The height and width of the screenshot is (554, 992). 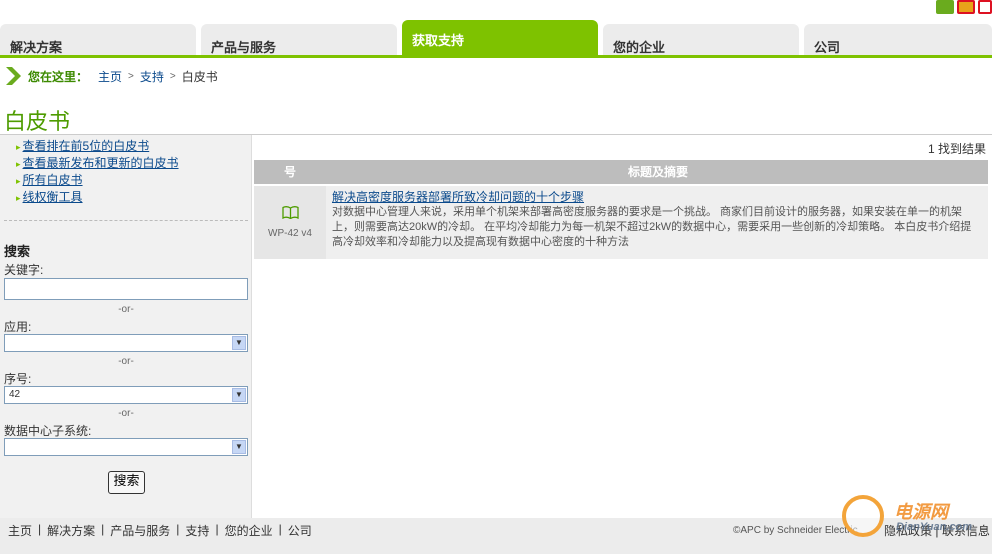 I want to click on tab-company: 公司, so click(x=898, y=39).